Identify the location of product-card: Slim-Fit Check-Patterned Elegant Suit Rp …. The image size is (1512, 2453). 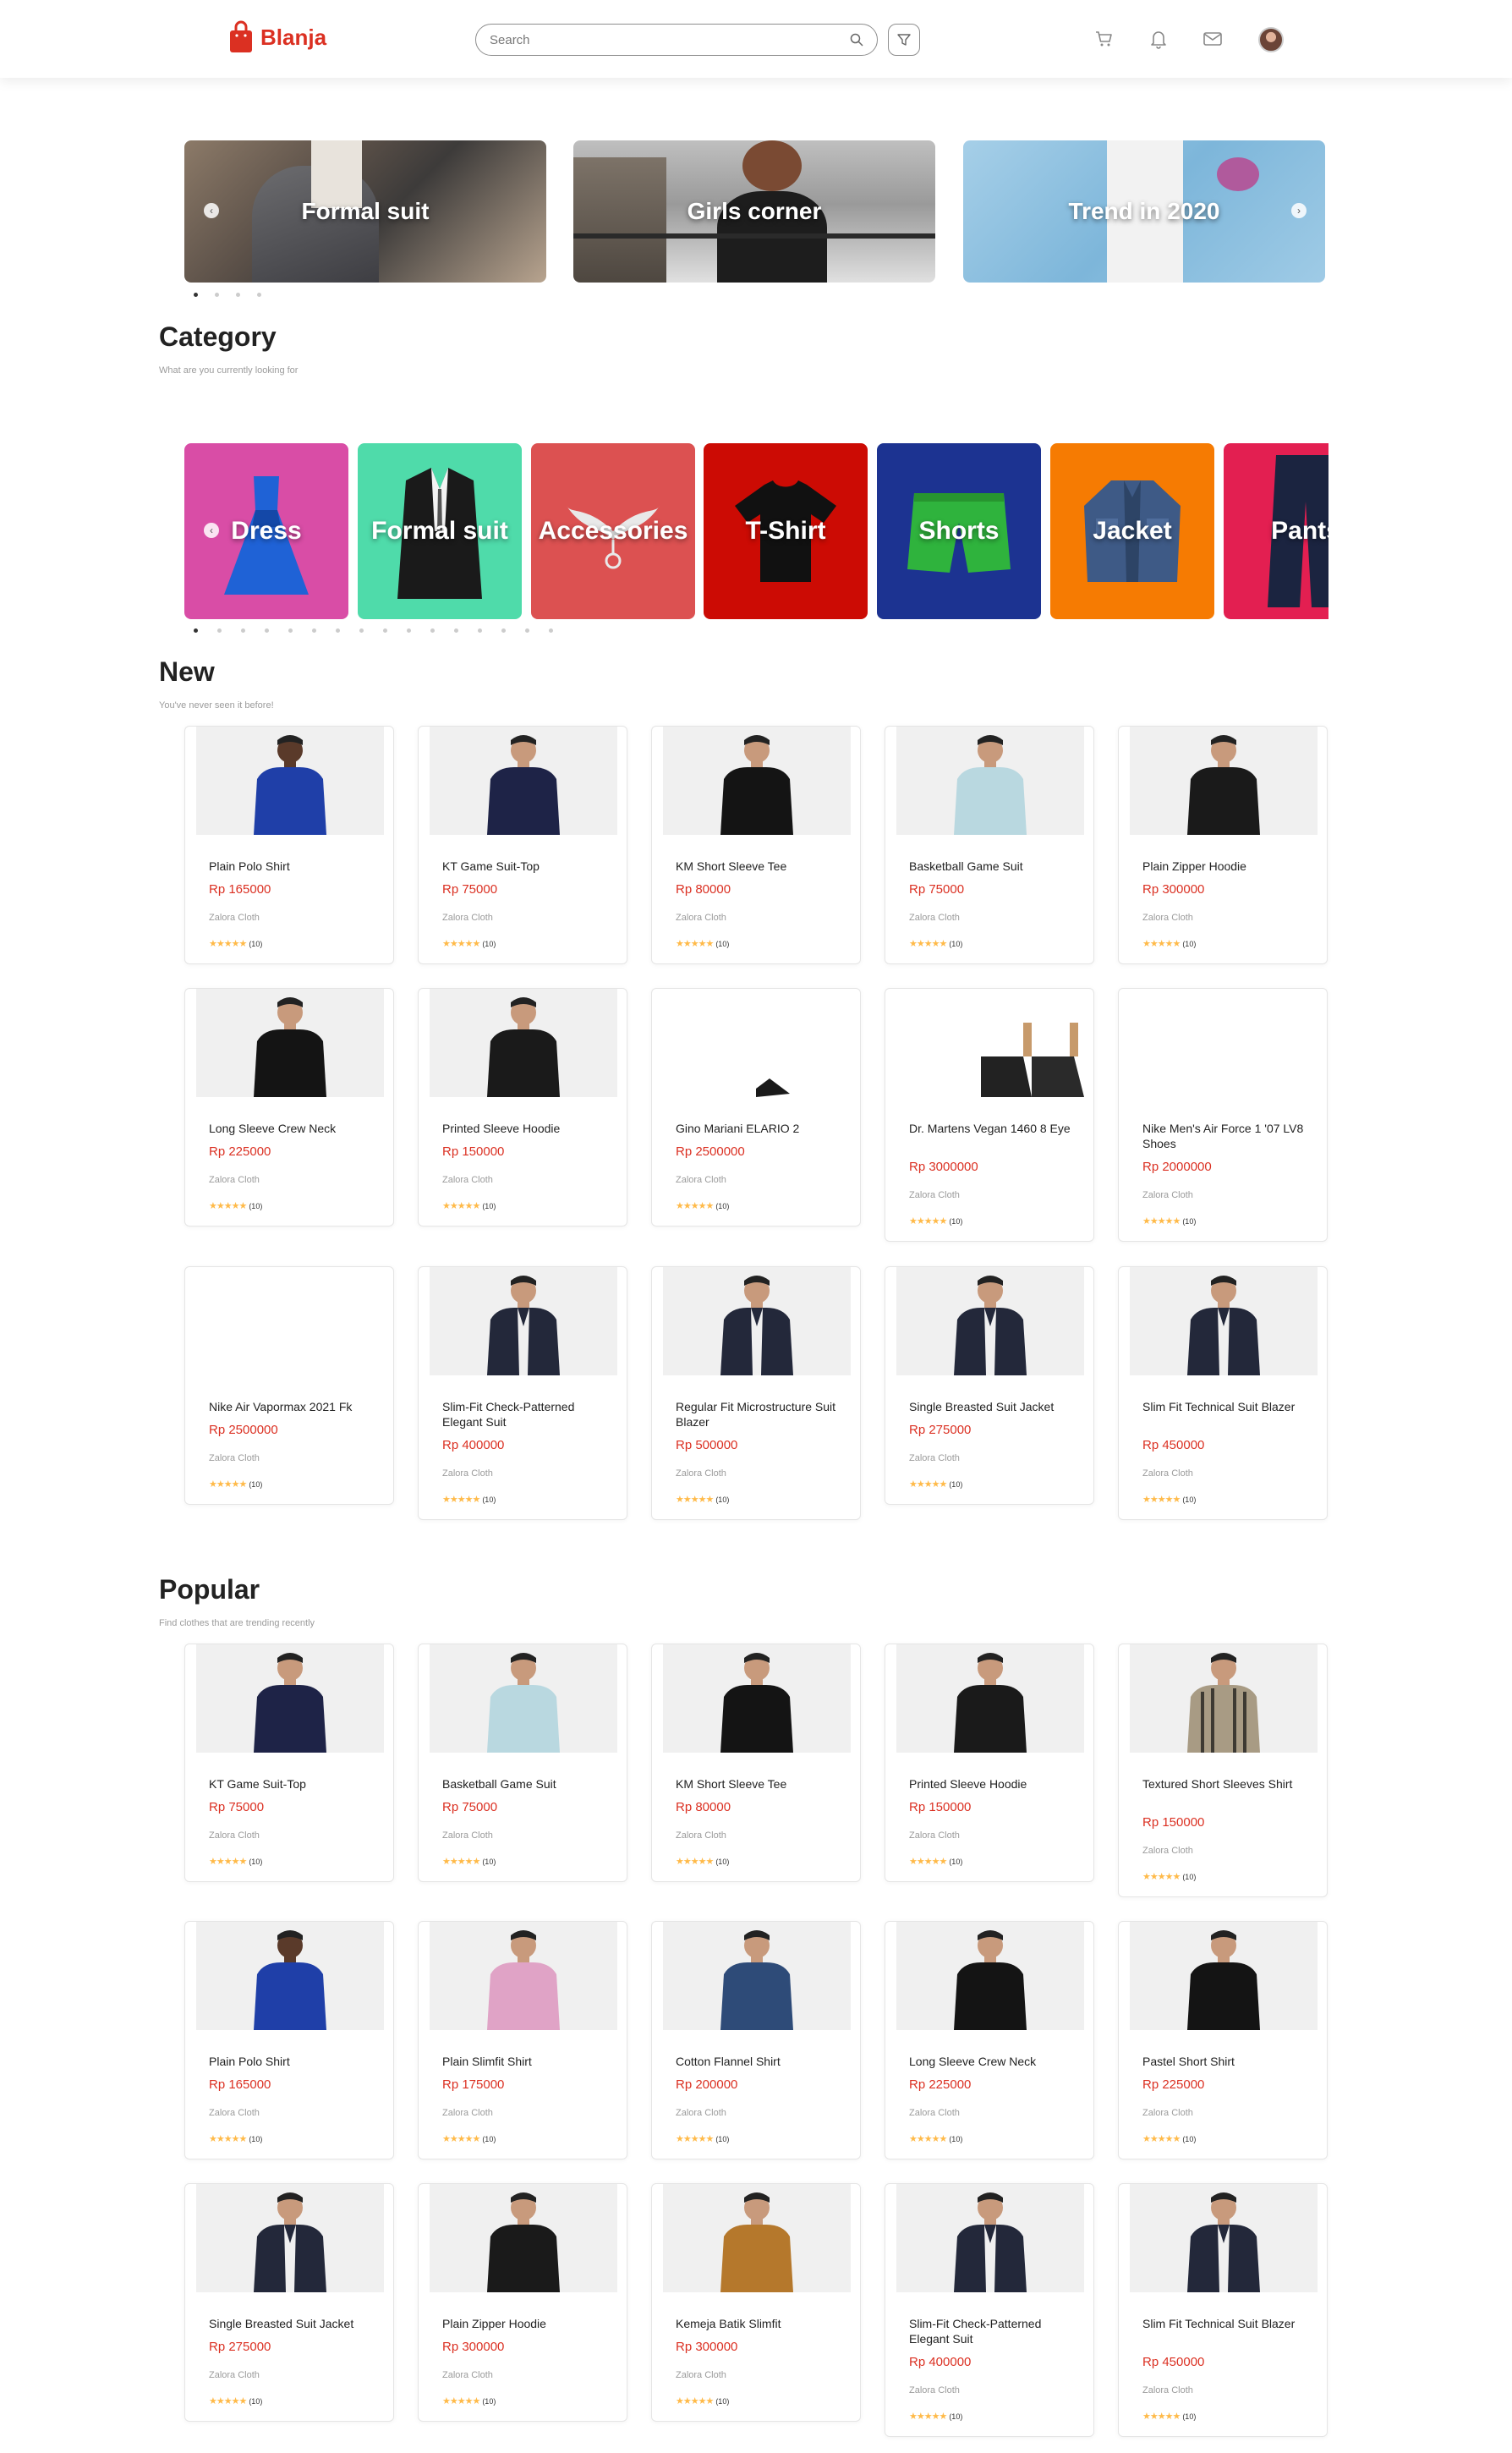
(522, 1393).